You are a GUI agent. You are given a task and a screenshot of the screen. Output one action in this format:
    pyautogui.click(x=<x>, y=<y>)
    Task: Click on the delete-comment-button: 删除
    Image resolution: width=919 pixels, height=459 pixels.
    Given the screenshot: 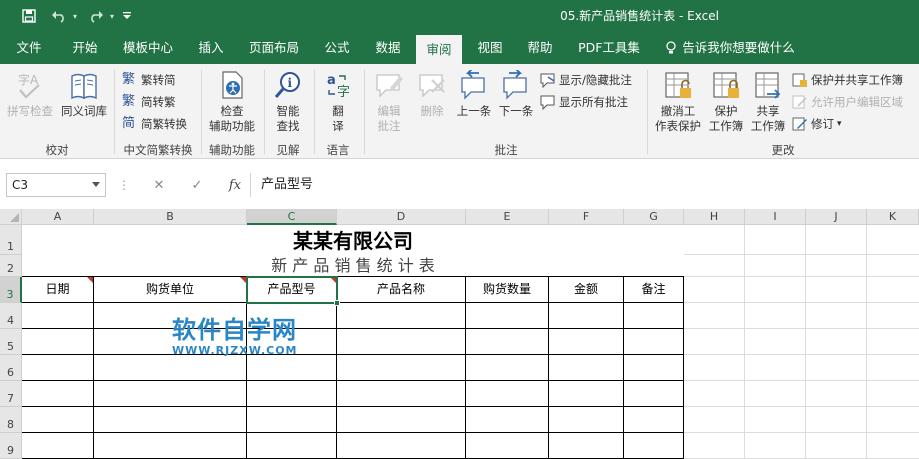 What is the action you would take?
    pyautogui.click(x=432, y=94)
    